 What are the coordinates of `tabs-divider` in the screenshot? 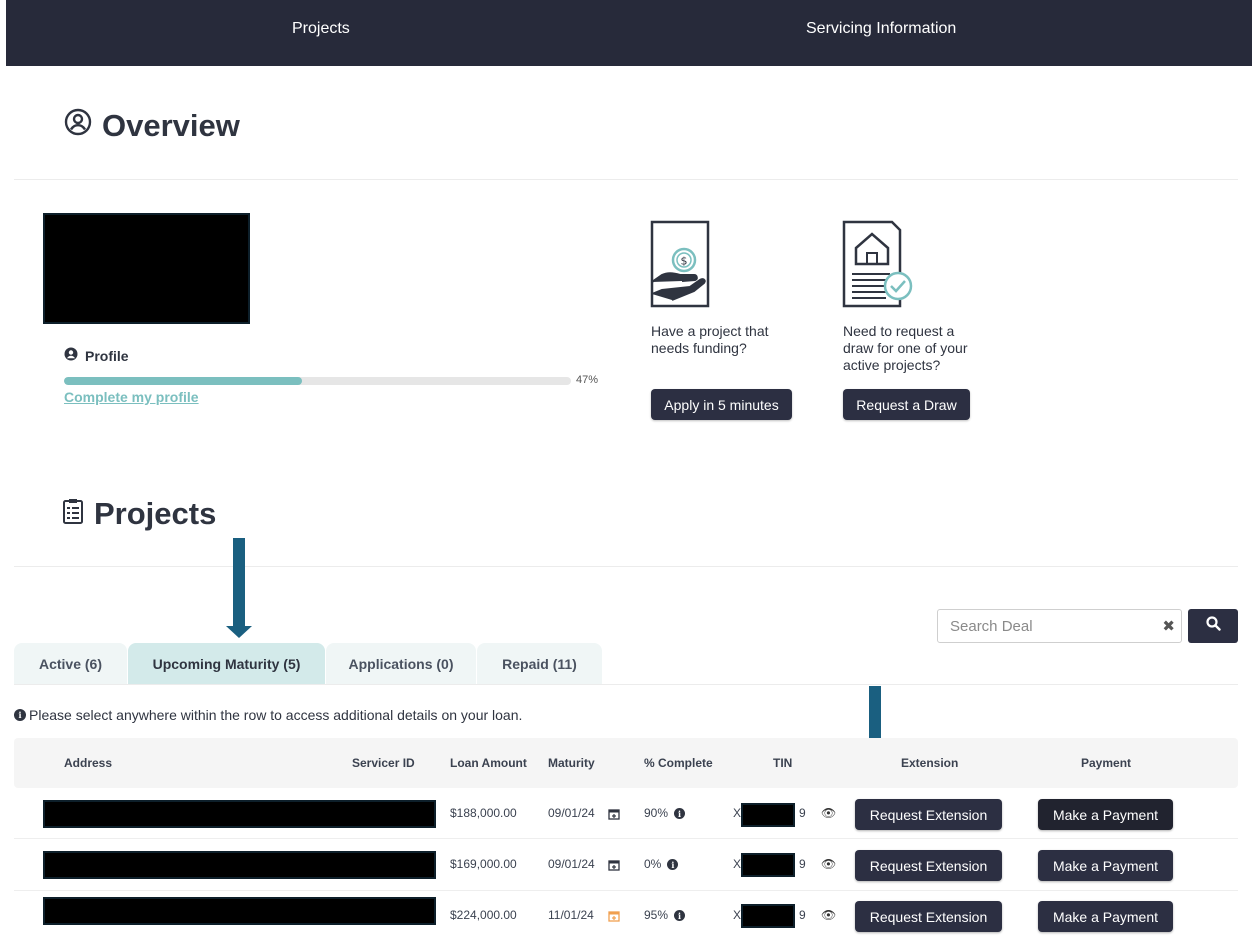 It's located at (626, 684).